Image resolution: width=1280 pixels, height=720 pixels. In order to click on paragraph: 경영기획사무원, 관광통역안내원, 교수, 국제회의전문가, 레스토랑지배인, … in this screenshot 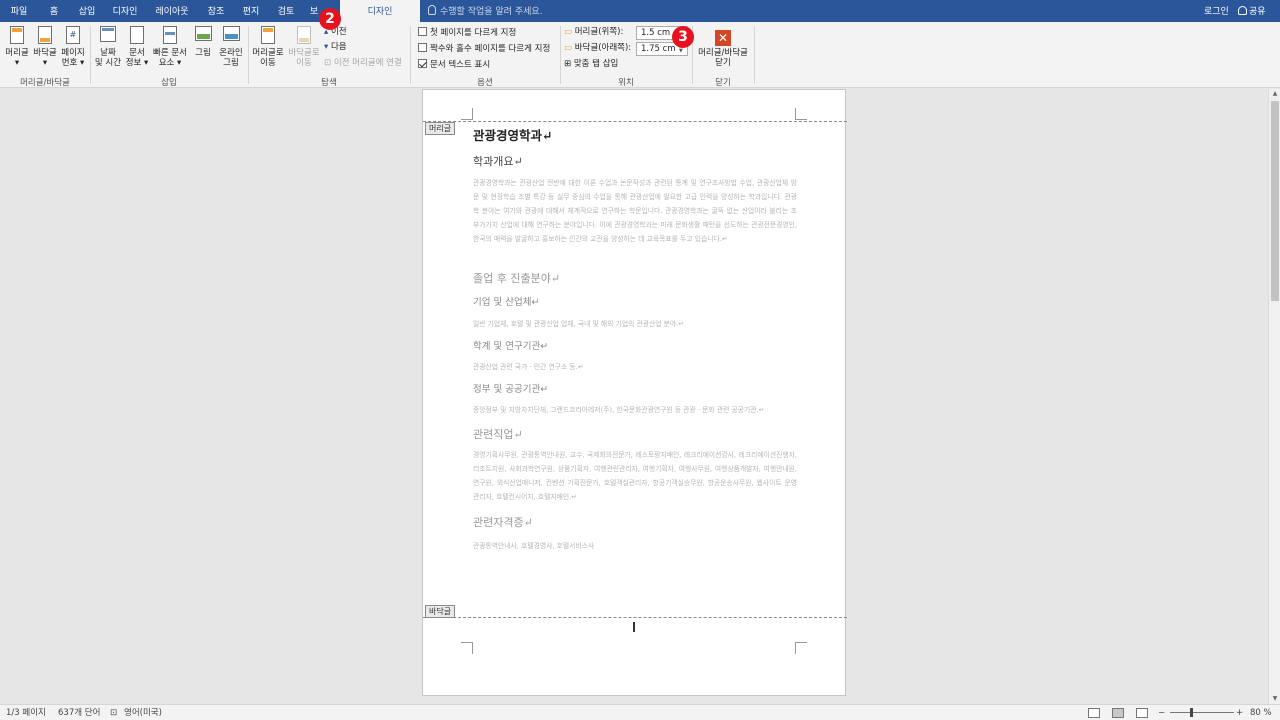, I will do `click(635, 476)`.